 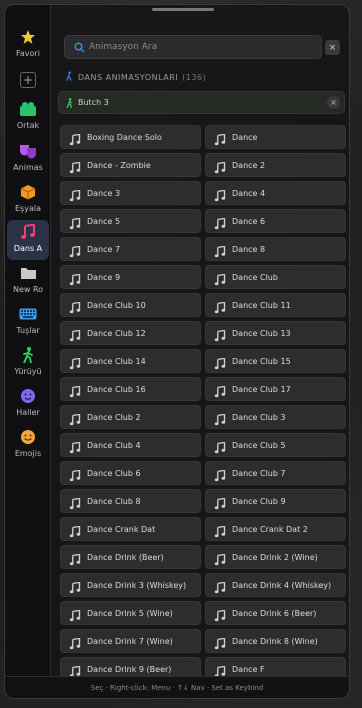 What do you see at coordinates (130, 165) in the screenshot?
I see `animation-button: Dance - Zombie` at bounding box center [130, 165].